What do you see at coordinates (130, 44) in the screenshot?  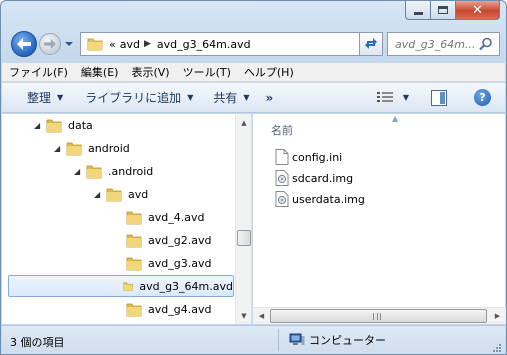 I see `breadcrumb-item: avd` at bounding box center [130, 44].